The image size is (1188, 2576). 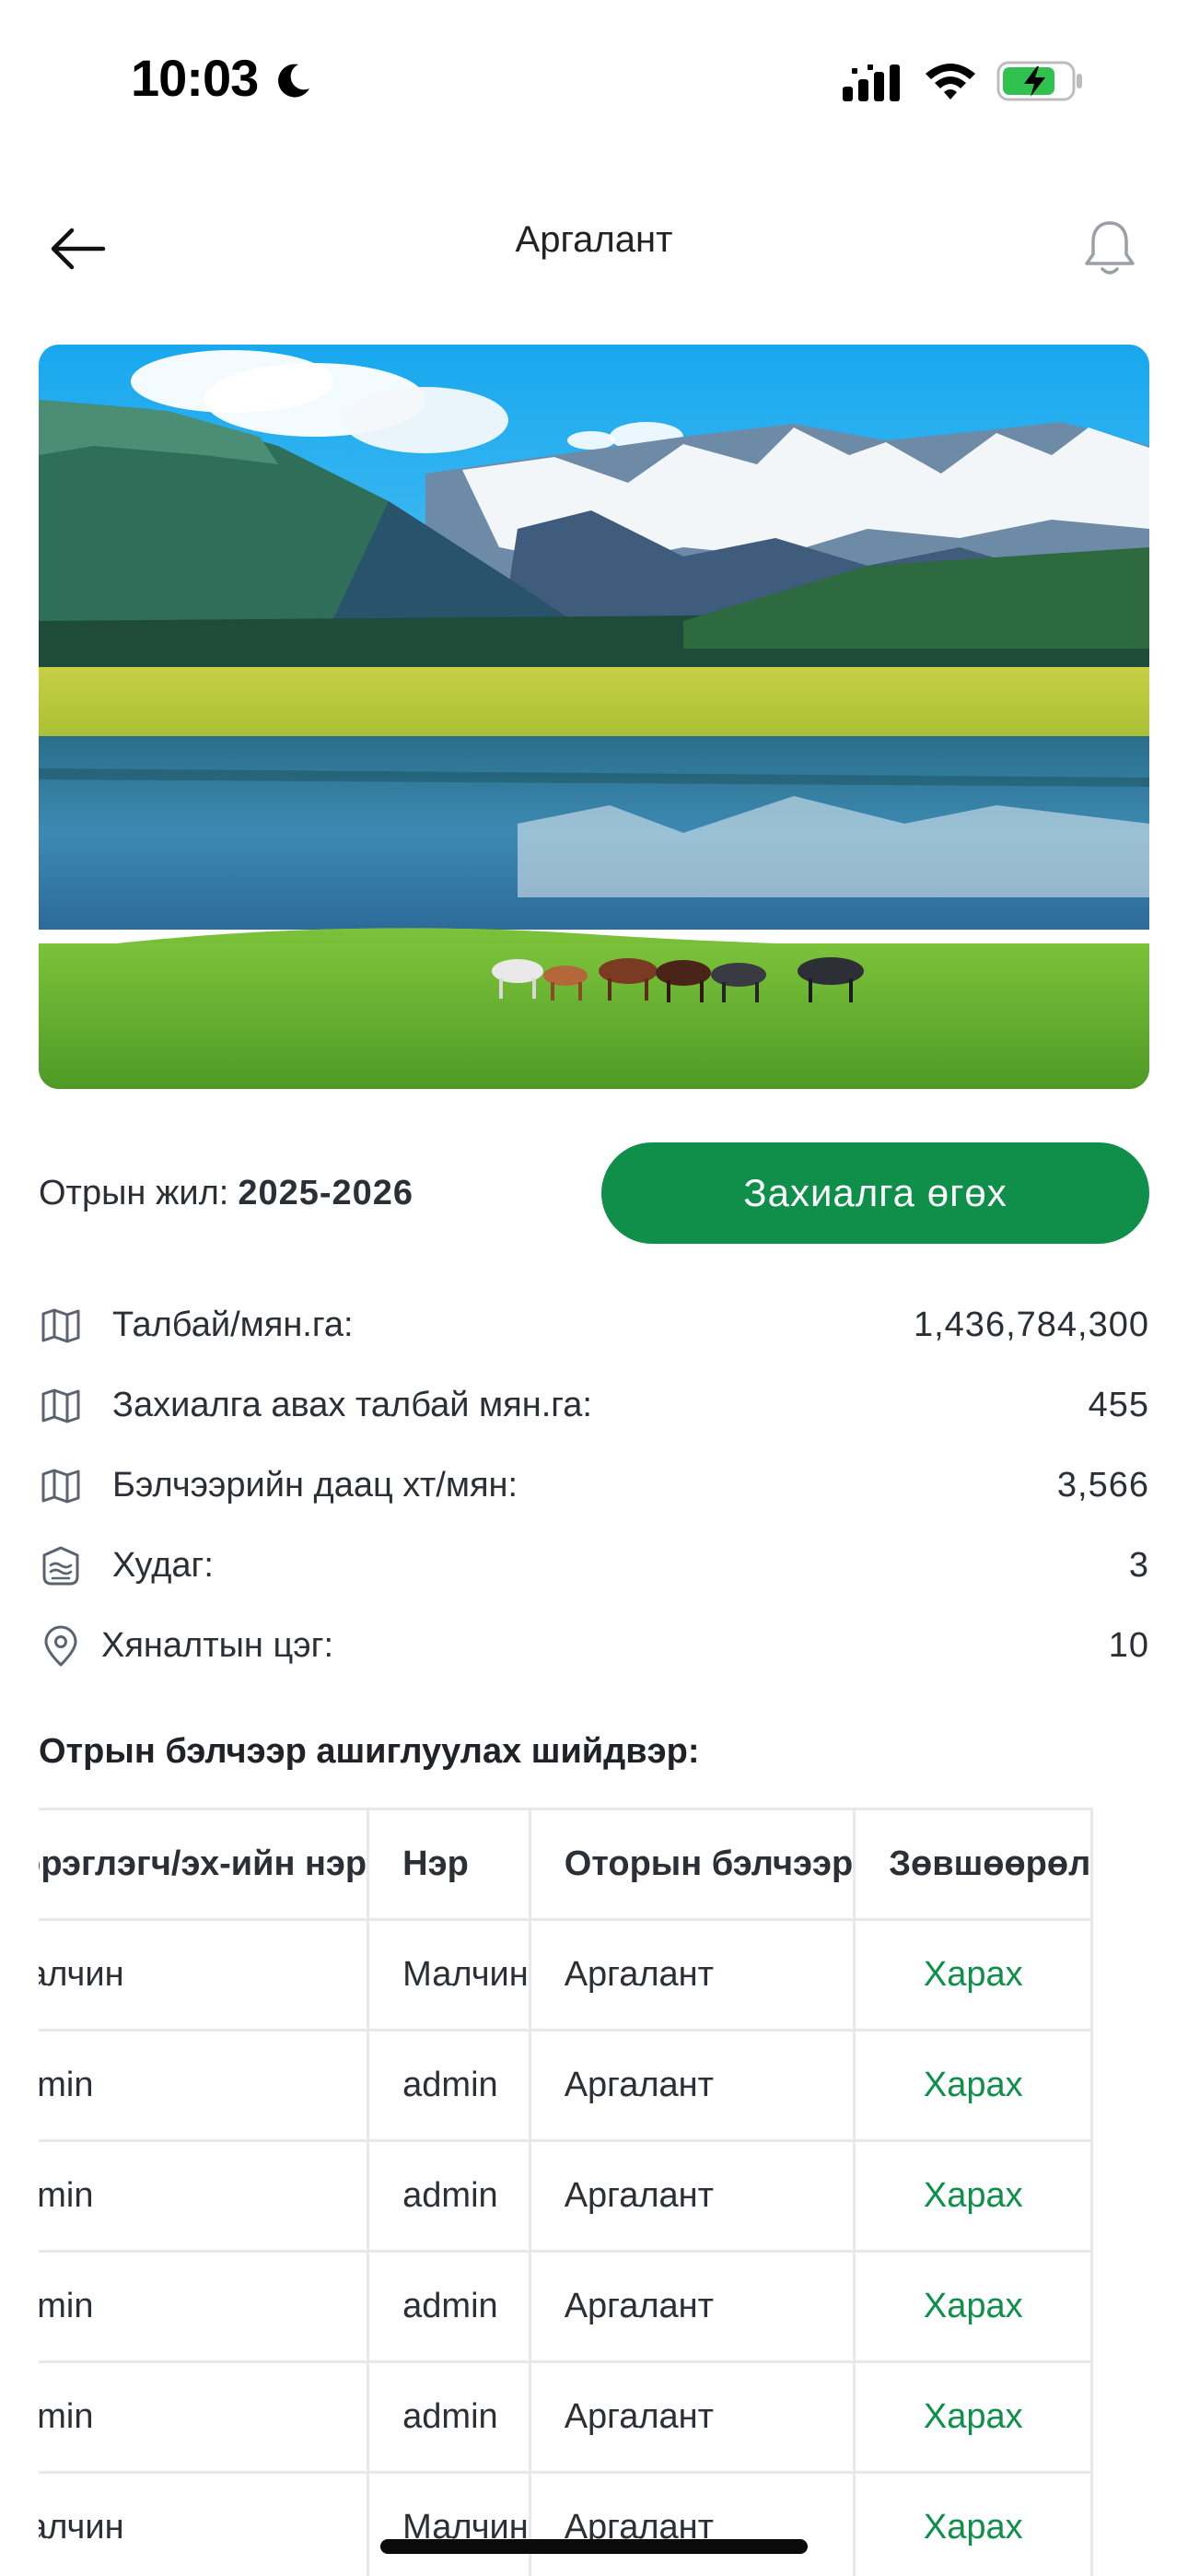 What do you see at coordinates (352, 1405) in the screenshot?
I see `info-label: Захиалга авах талбай мян.га:` at bounding box center [352, 1405].